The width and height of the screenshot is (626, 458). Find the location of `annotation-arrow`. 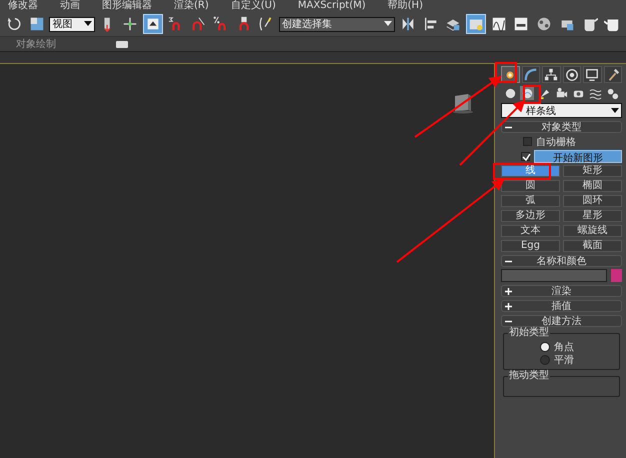

annotation-arrow is located at coordinates (492, 133).